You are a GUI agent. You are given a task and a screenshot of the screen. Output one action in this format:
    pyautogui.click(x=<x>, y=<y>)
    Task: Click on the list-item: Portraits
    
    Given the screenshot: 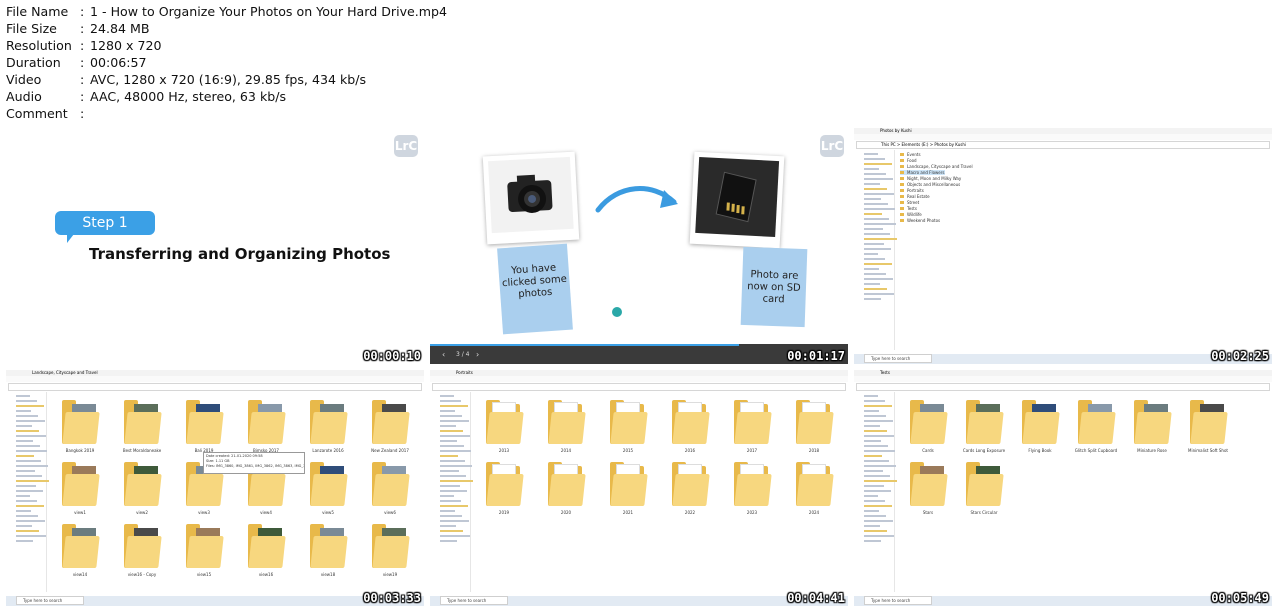 What is the action you would take?
    pyautogui.click(x=912, y=190)
    